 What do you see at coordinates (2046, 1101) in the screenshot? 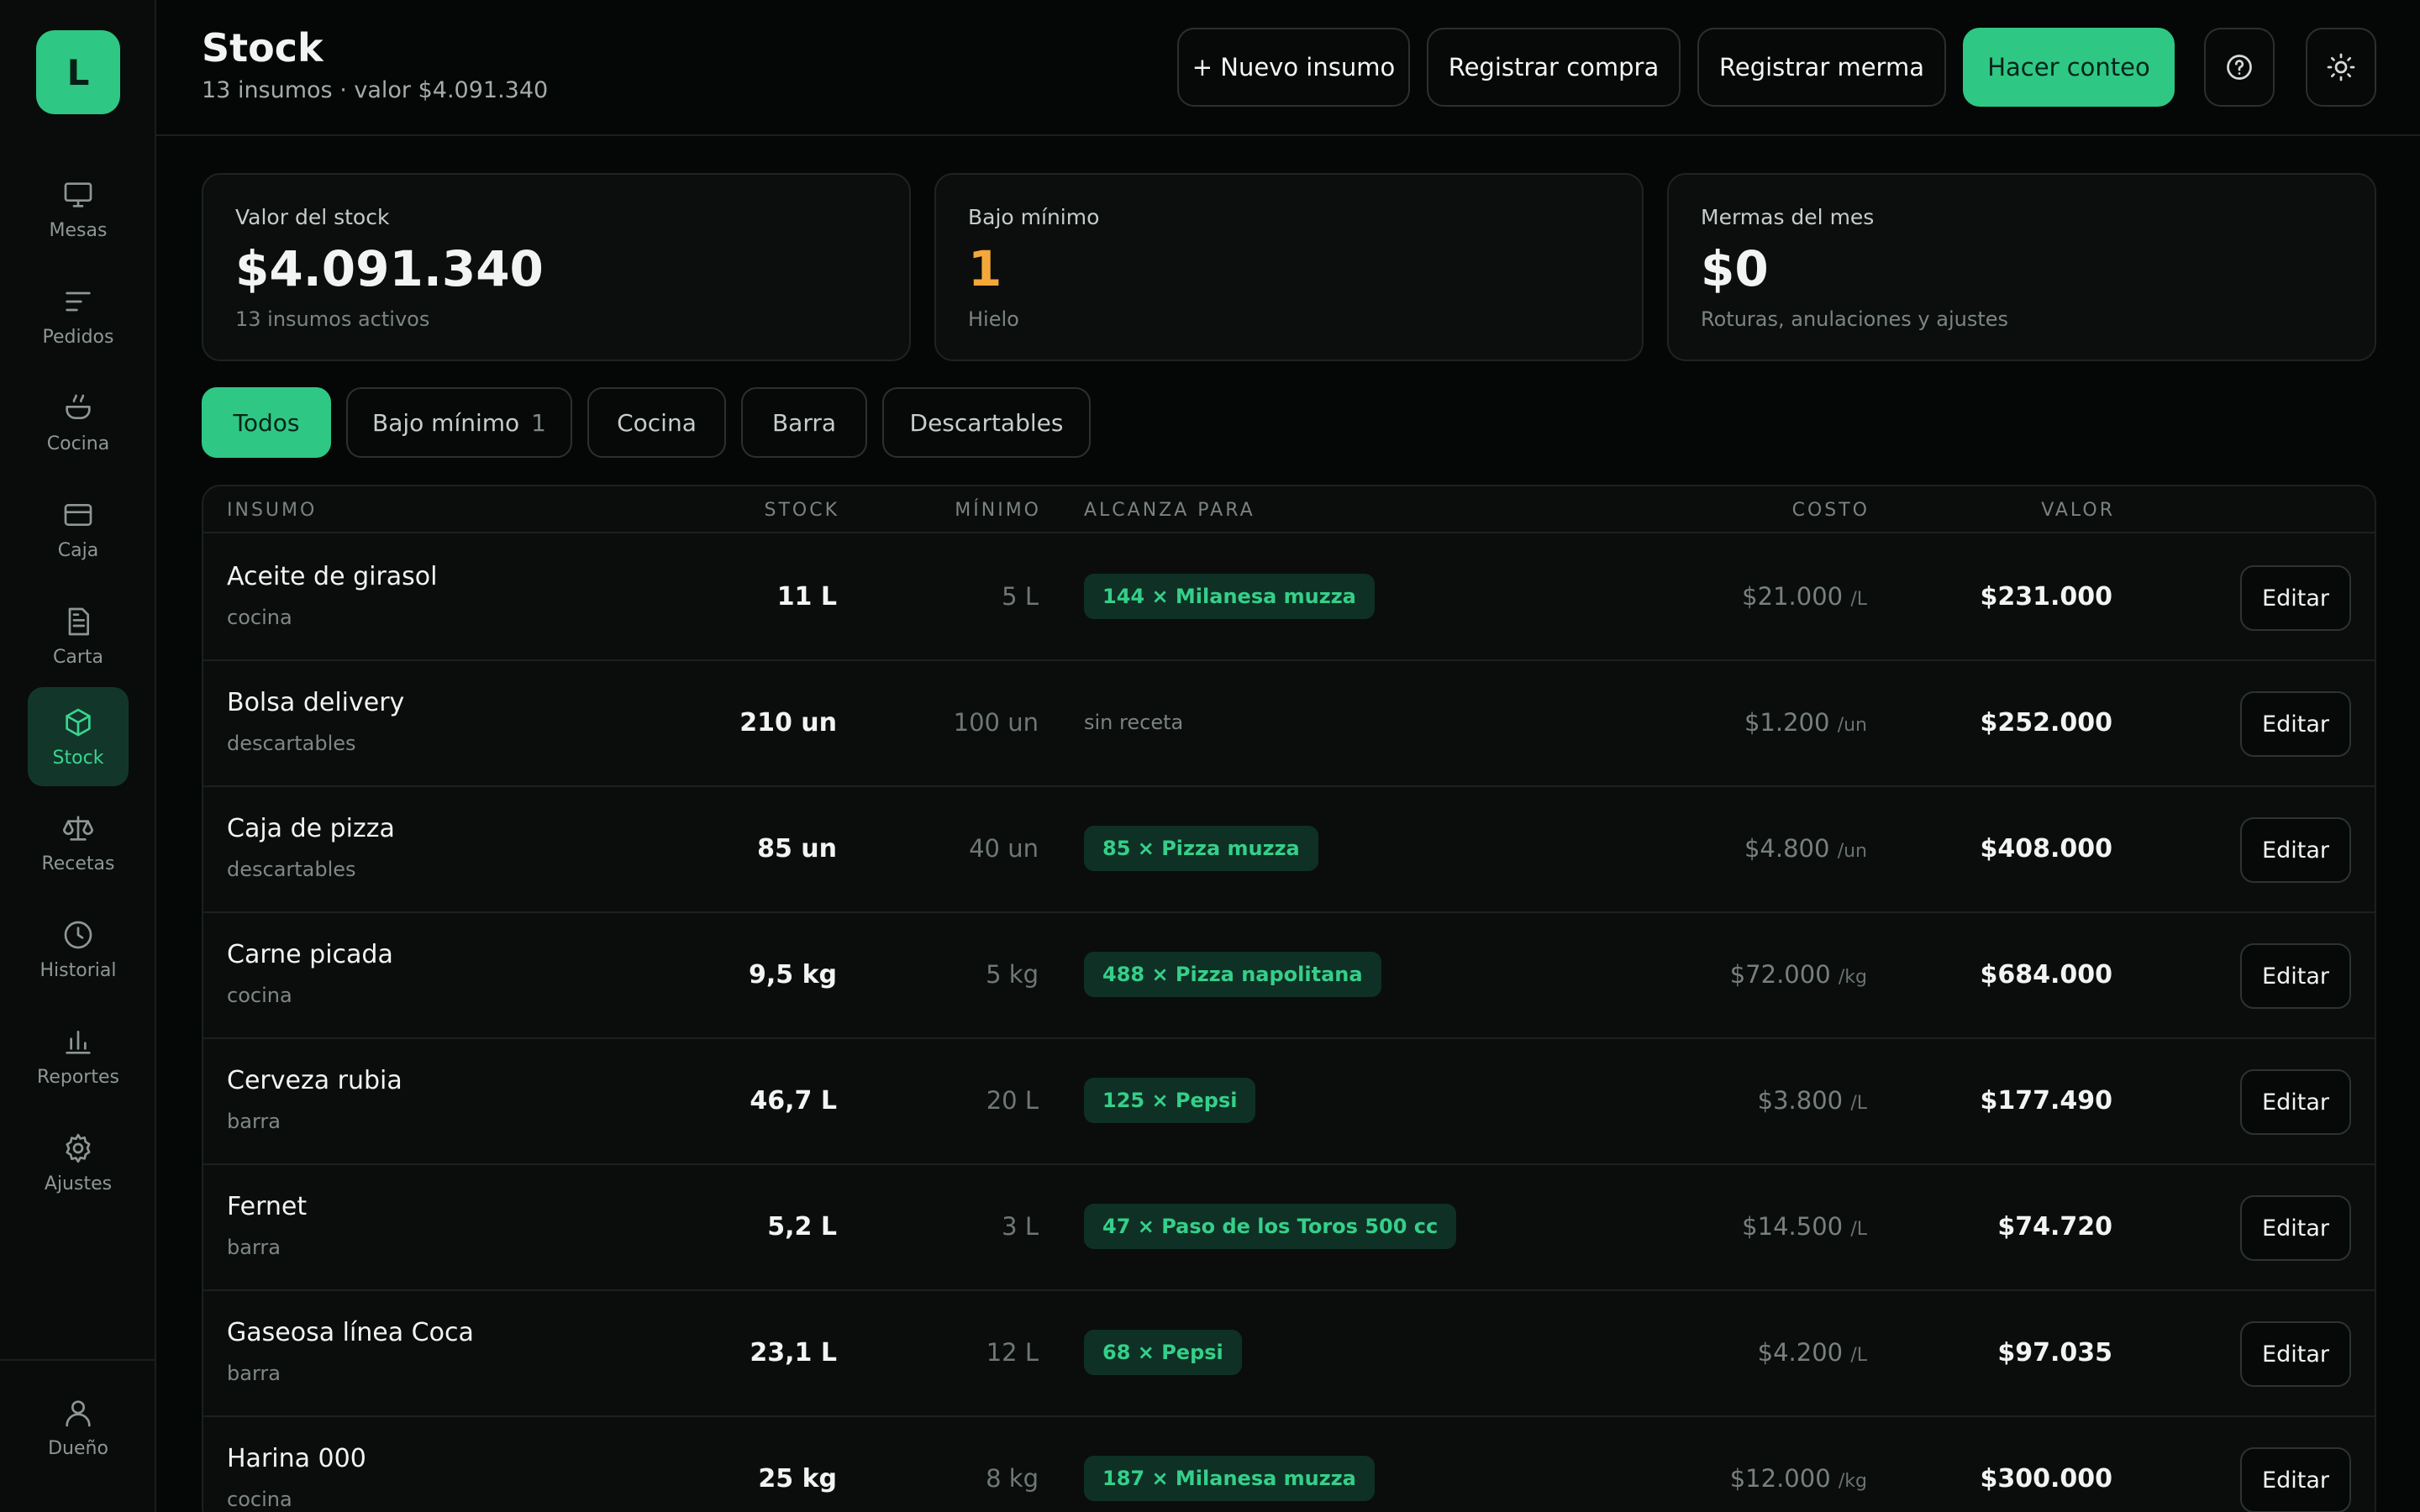
I see `item-value: $177.490` at bounding box center [2046, 1101].